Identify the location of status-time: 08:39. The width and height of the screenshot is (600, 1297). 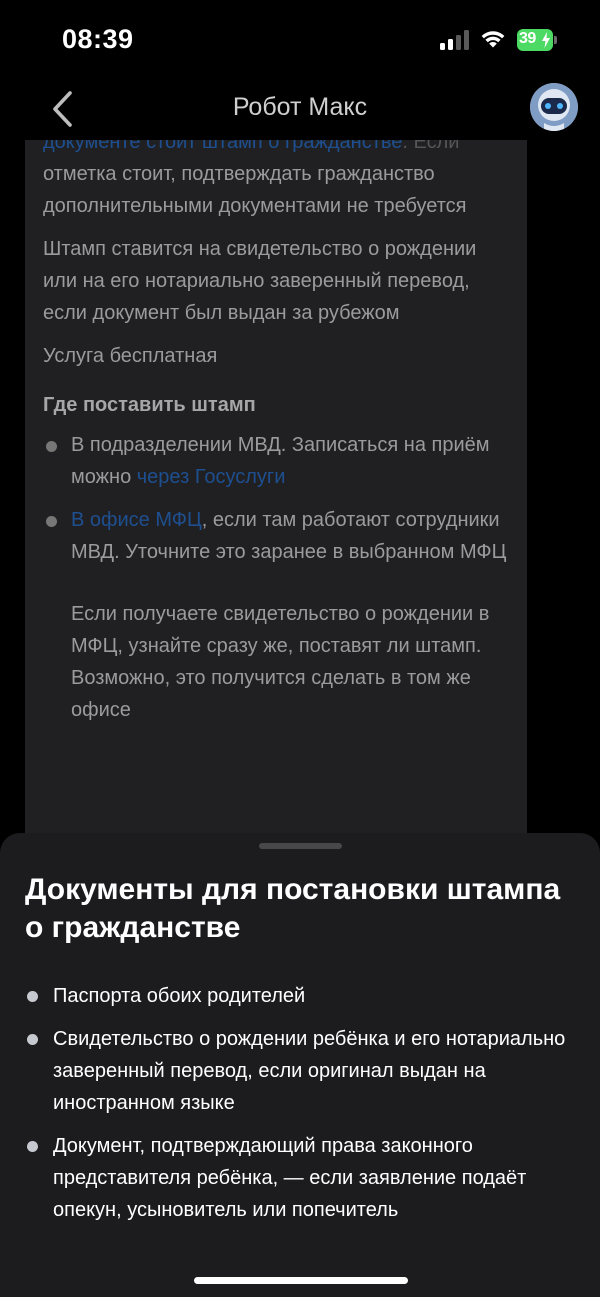
(98, 39).